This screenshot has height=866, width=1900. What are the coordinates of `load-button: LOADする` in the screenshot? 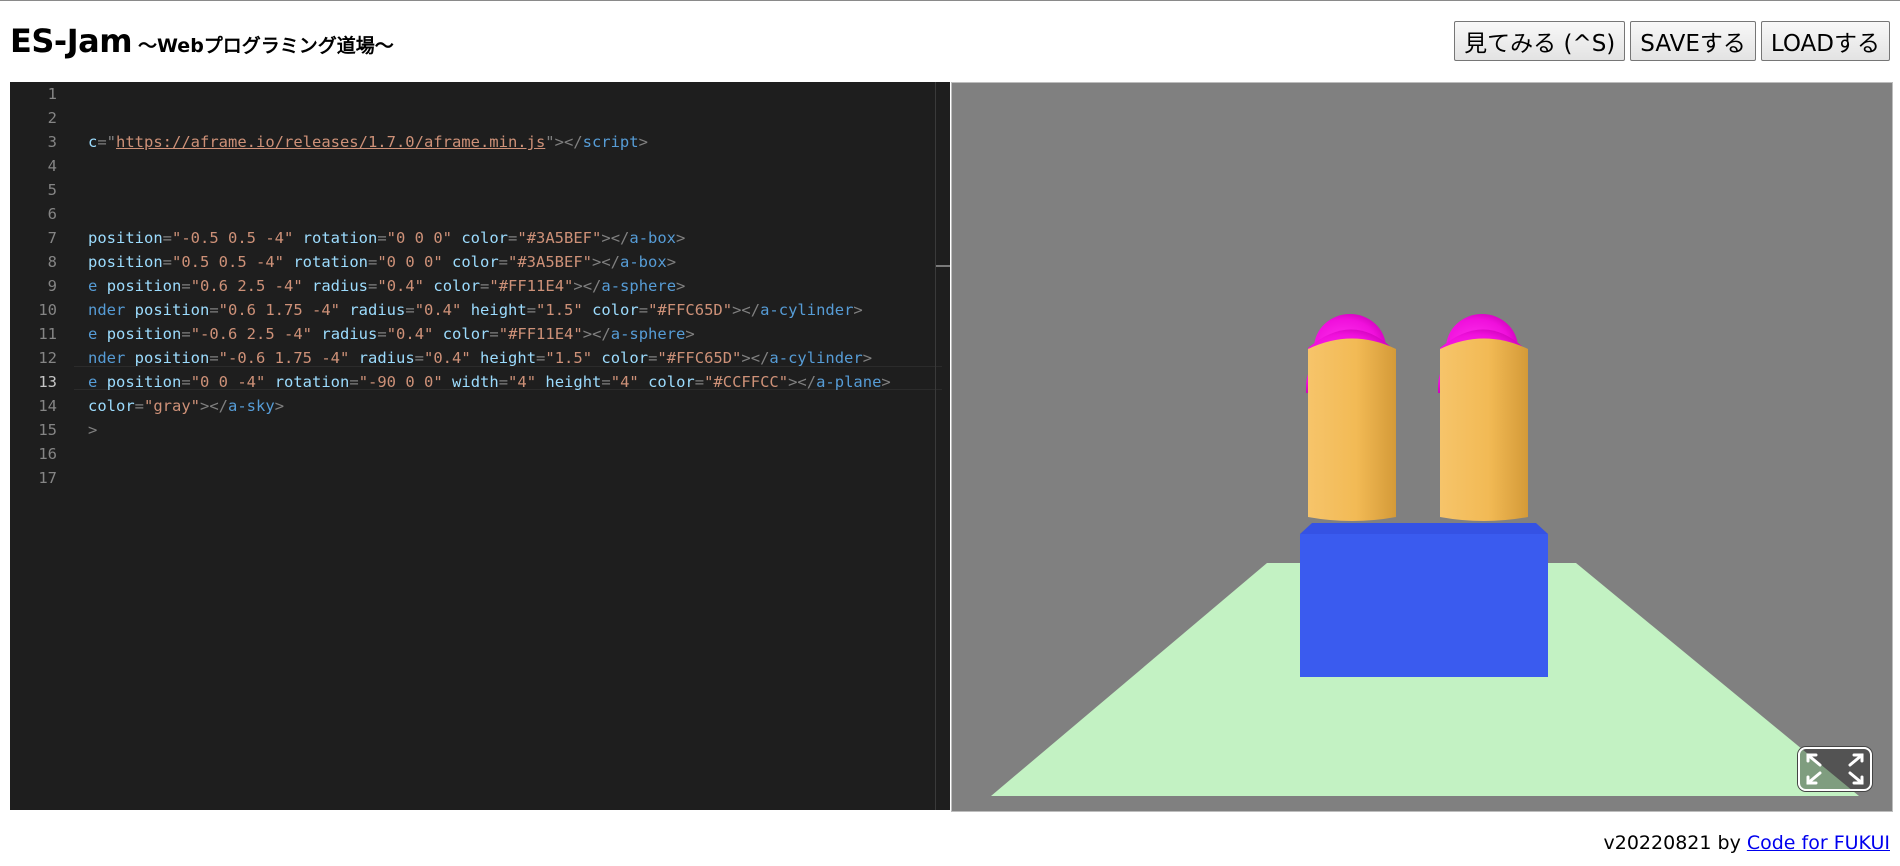 It's located at (1825, 41).